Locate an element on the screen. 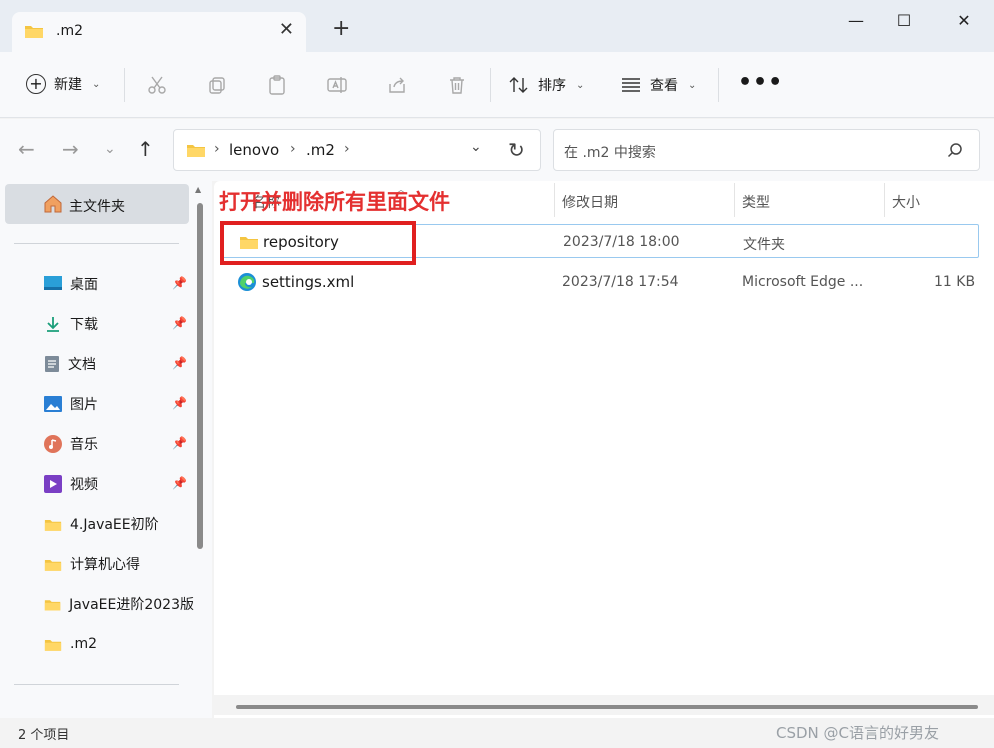  search-box: 在 .m2 中搜索 is located at coordinates (766, 150).